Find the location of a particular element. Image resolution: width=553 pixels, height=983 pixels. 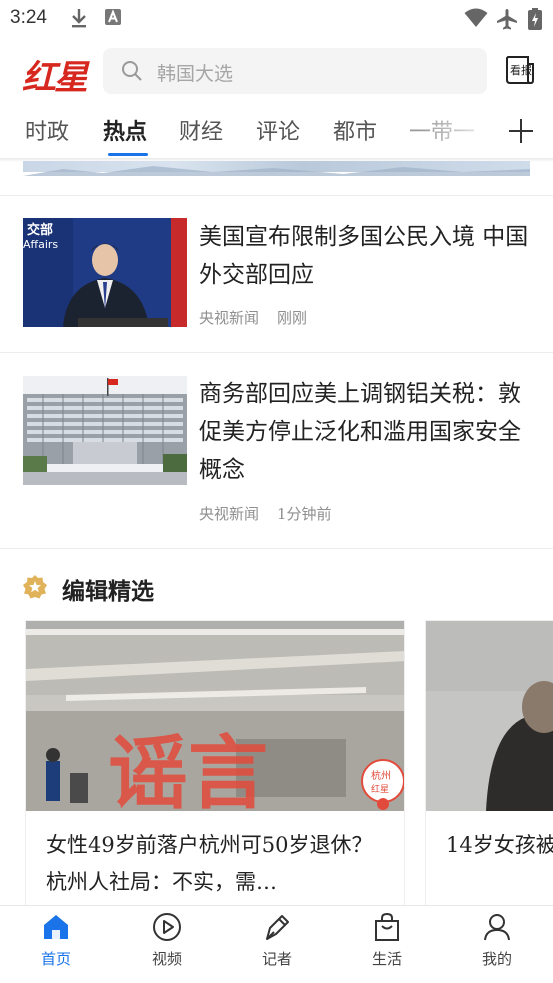

nav-home: 首页 is located at coordinates (56, 940).